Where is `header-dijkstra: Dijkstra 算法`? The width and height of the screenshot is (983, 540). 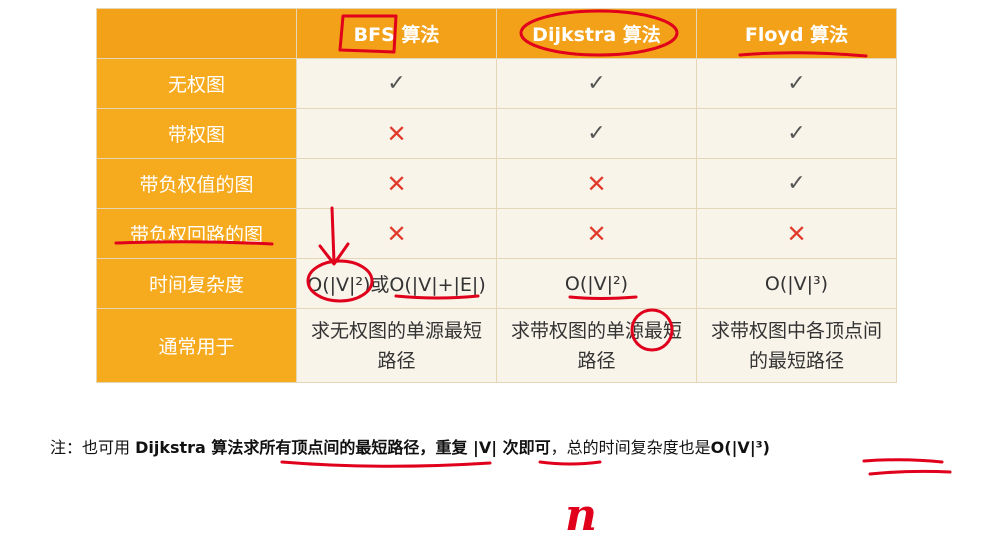 header-dijkstra: Dijkstra 算法 is located at coordinates (596, 33).